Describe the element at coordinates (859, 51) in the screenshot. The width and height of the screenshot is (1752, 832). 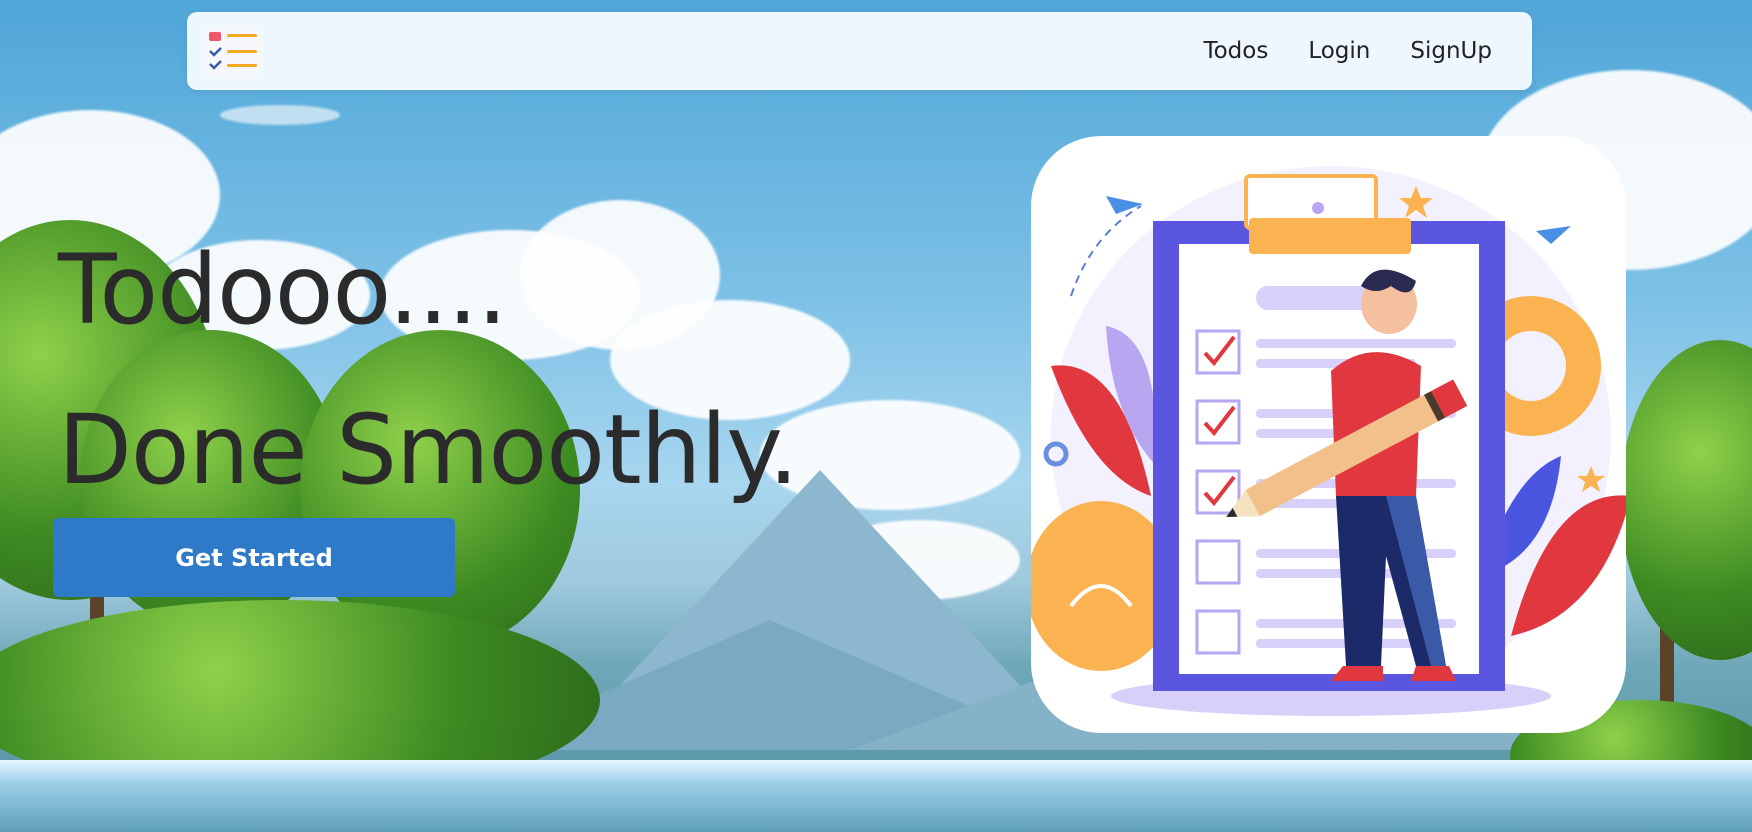
I see `navbar: Todos Login SignUp` at that location.